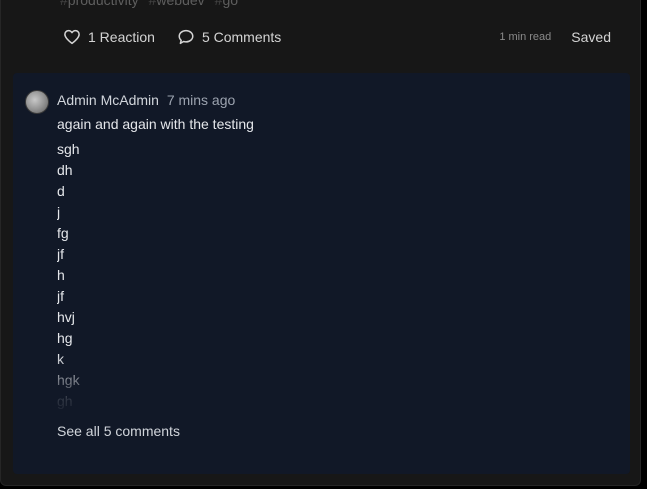  What do you see at coordinates (65, 170) in the screenshot?
I see `comment-line: dh` at bounding box center [65, 170].